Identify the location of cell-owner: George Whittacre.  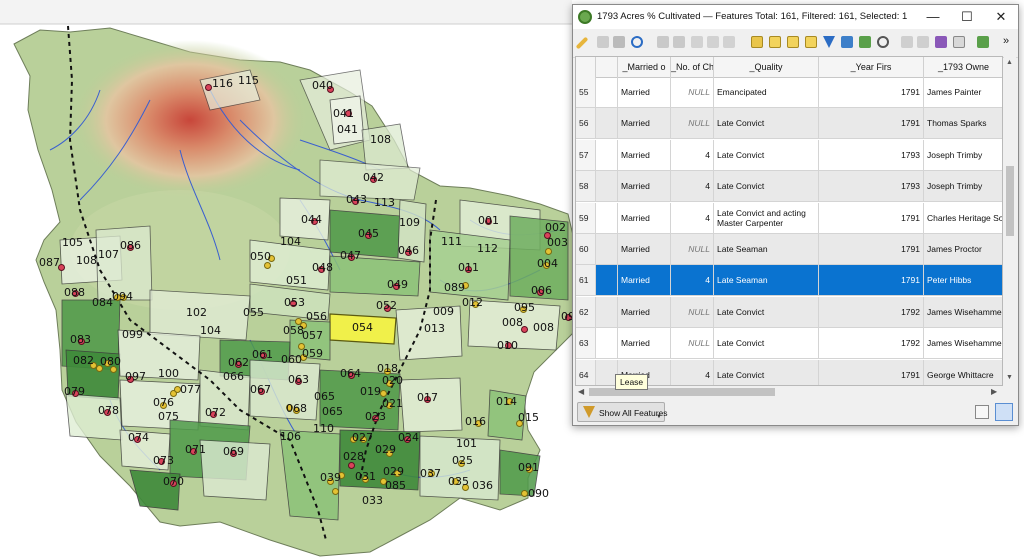
(963, 372).